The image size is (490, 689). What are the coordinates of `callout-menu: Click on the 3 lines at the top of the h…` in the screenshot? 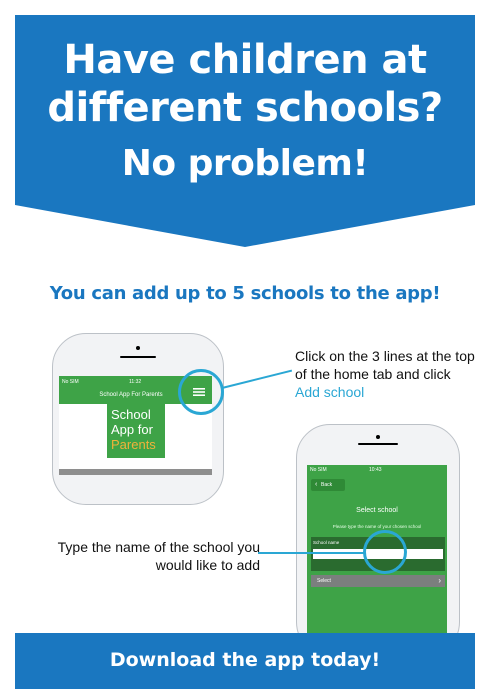 It's located at (385, 374).